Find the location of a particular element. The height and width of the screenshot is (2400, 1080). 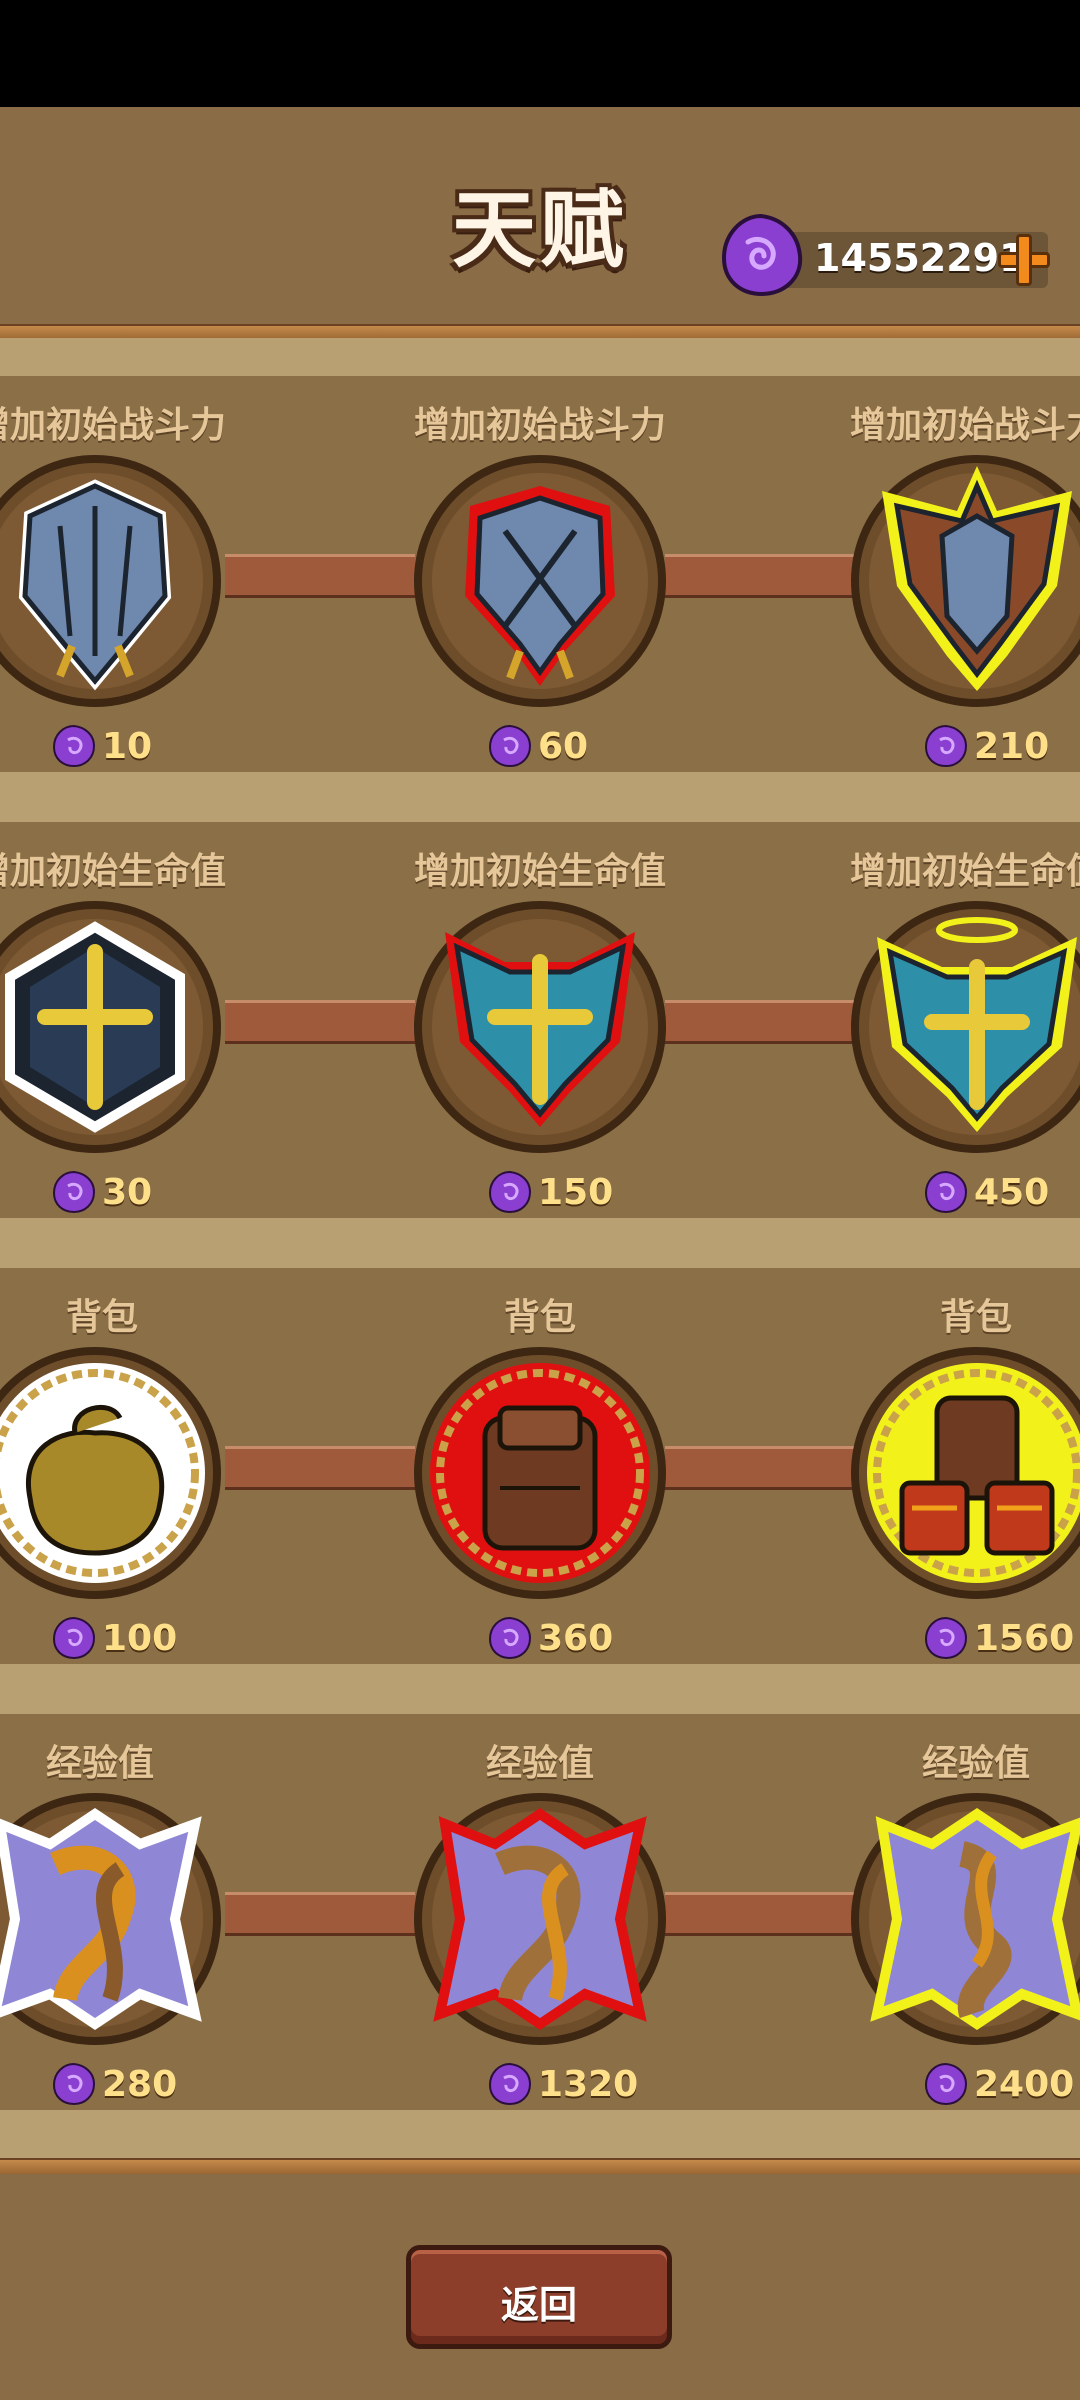

talent-cost: 100 is located at coordinates (152, 1638).